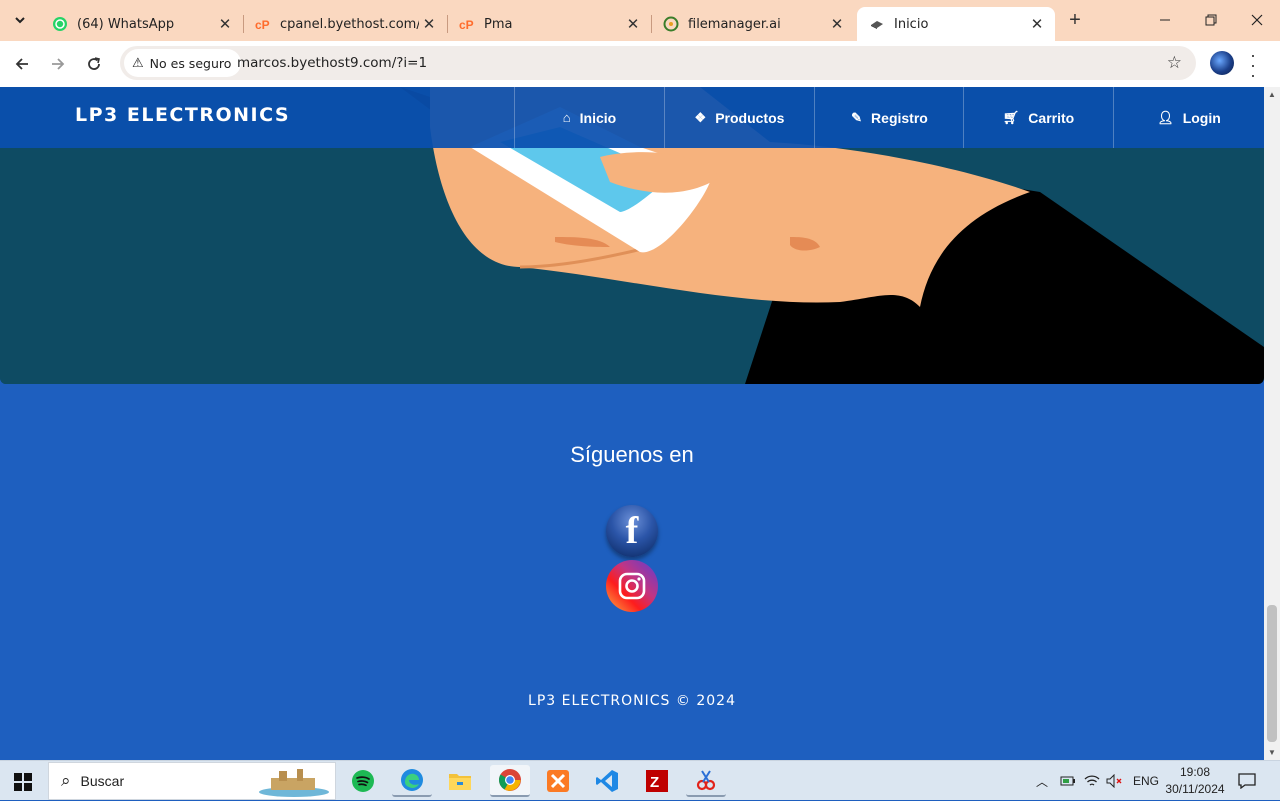 The image size is (1280, 801). I want to click on nav-label: Inicio, so click(598, 117).